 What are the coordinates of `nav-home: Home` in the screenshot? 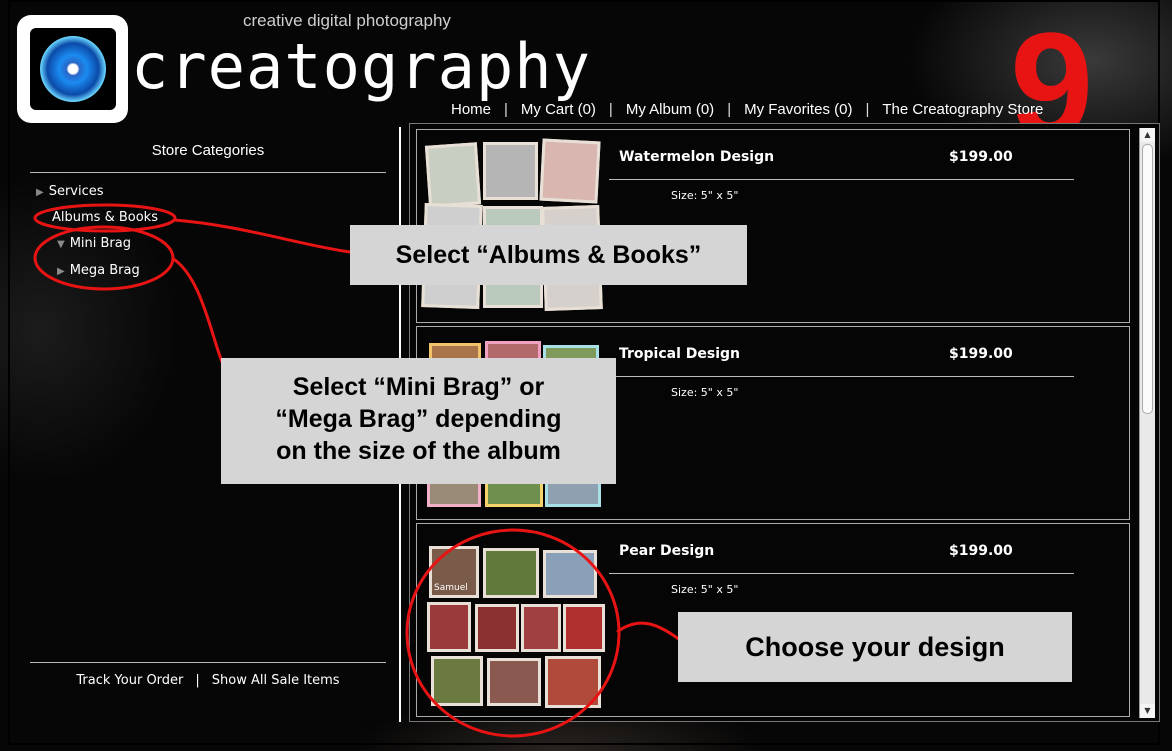 It's located at (471, 109).